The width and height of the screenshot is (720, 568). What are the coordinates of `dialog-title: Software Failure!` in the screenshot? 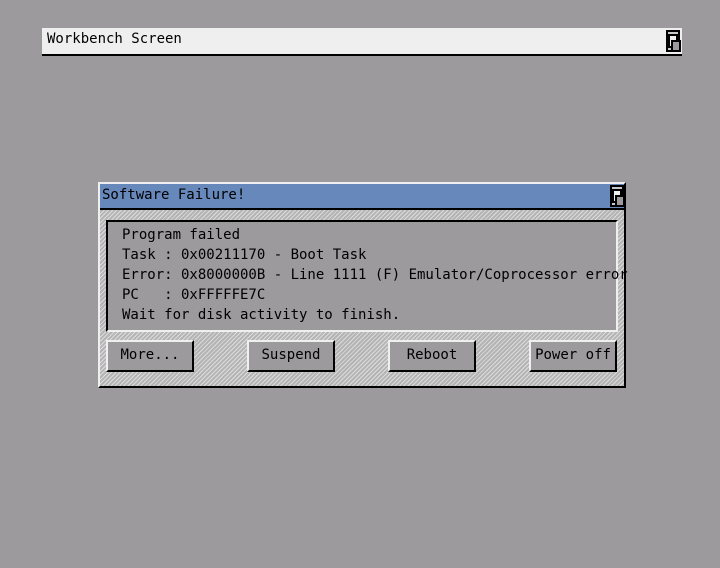 It's located at (174, 195).